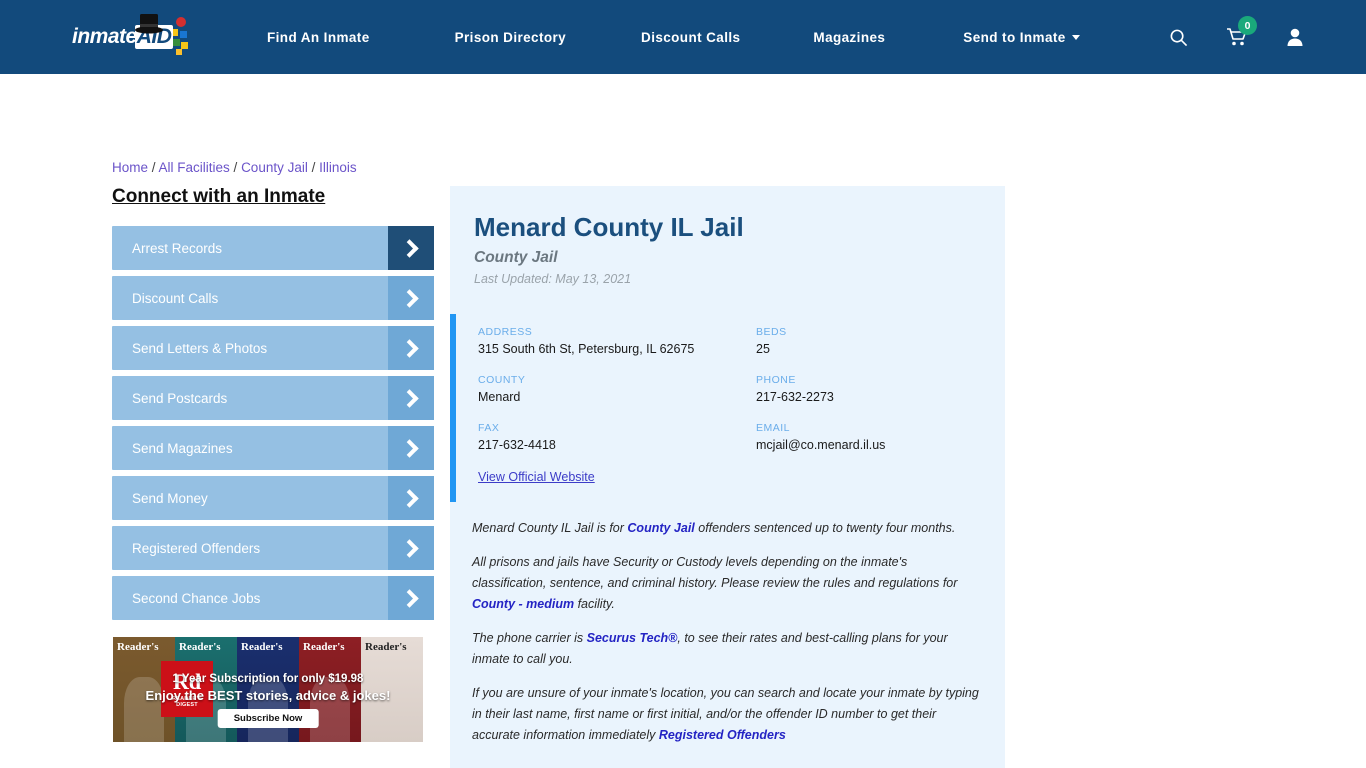 The height and width of the screenshot is (768, 1366). What do you see at coordinates (219, 196) in the screenshot?
I see `sidebar-heading: Connect with an Inmate` at bounding box center [219, 196].